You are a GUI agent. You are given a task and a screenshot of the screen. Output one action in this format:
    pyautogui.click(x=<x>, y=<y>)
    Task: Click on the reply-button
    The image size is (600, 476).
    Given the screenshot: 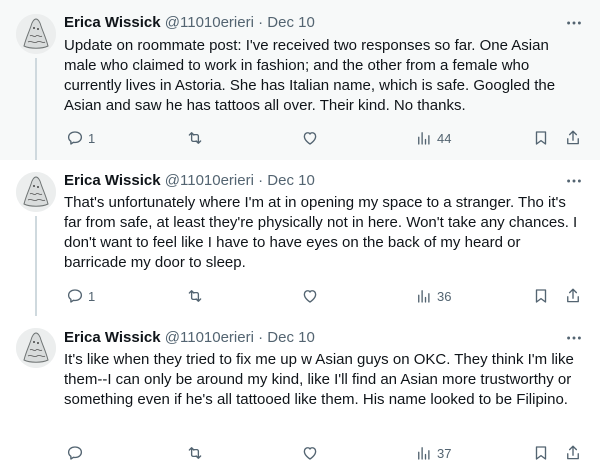 What is the action you would take?
    pyautogui.click(x=77, y=453)
    